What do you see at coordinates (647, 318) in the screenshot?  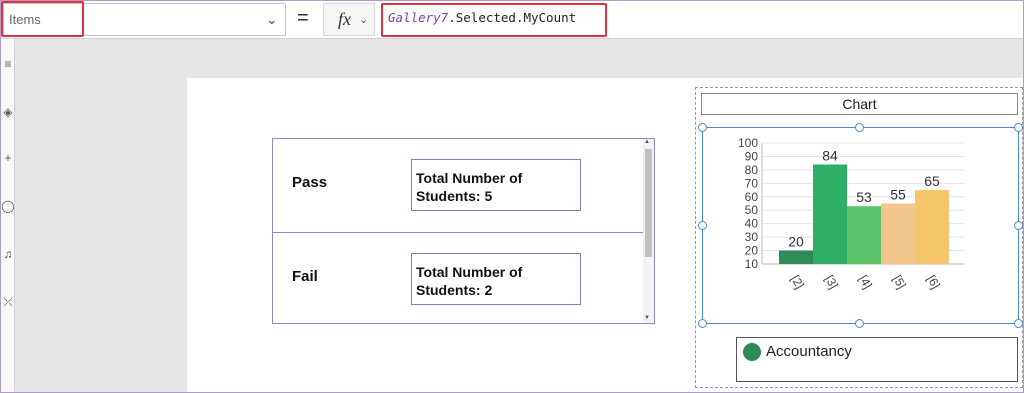 I see `scroll-down-icon: ▼` at bounding box center [647, 318].